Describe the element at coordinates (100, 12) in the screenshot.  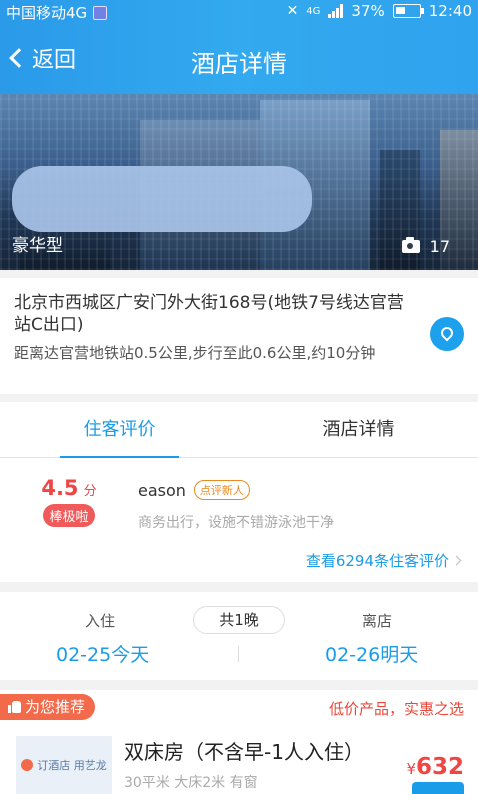
I see `sim-icon` at that location.